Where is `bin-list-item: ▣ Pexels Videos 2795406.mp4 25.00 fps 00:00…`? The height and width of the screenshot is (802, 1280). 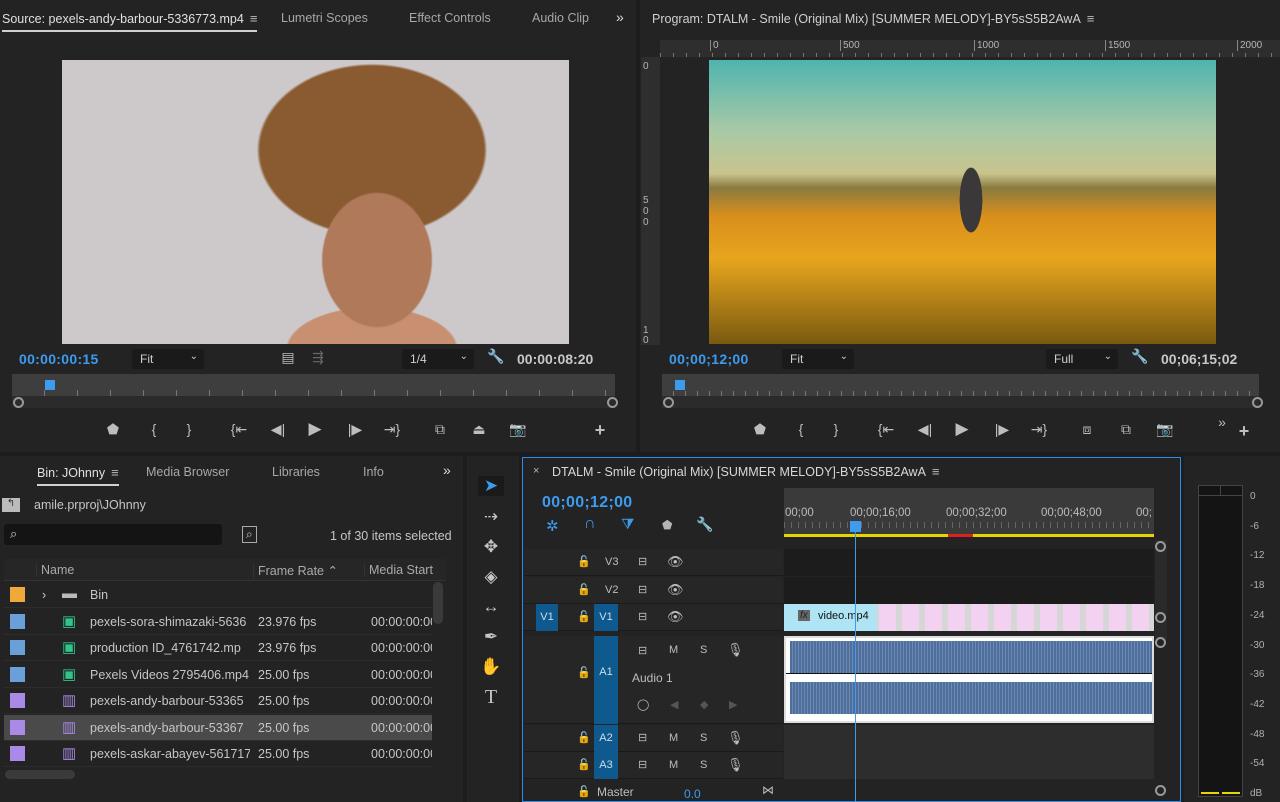 bin-list-item: ▣ Pexels Videos 2795406.mp4 25.00 fps 00:00… is located at coordinates (218, 675).